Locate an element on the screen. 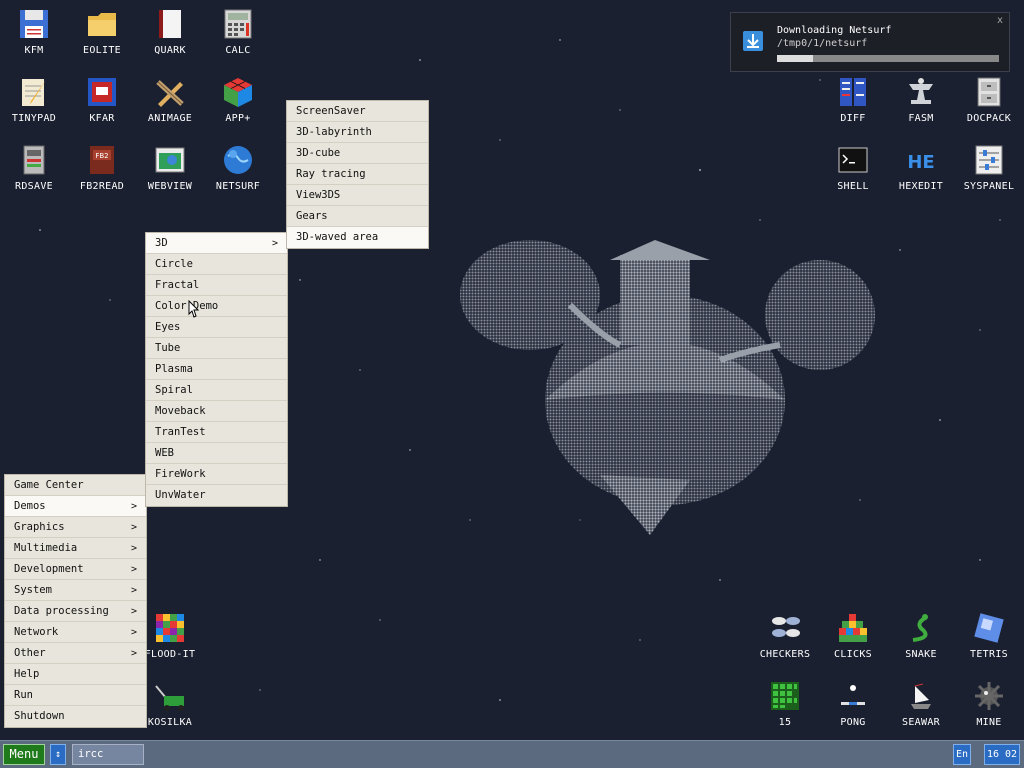  desktop-icon-pong: PONG is located at coordinates (853, 700).